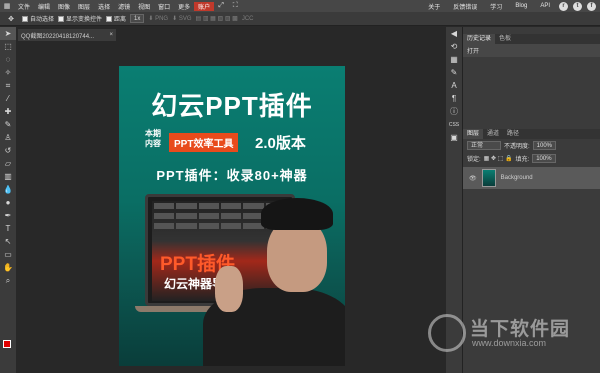 The height and width of the screenshot is (373, 600). I want to click on move-tool-icon: ✥, so click(11, 19).